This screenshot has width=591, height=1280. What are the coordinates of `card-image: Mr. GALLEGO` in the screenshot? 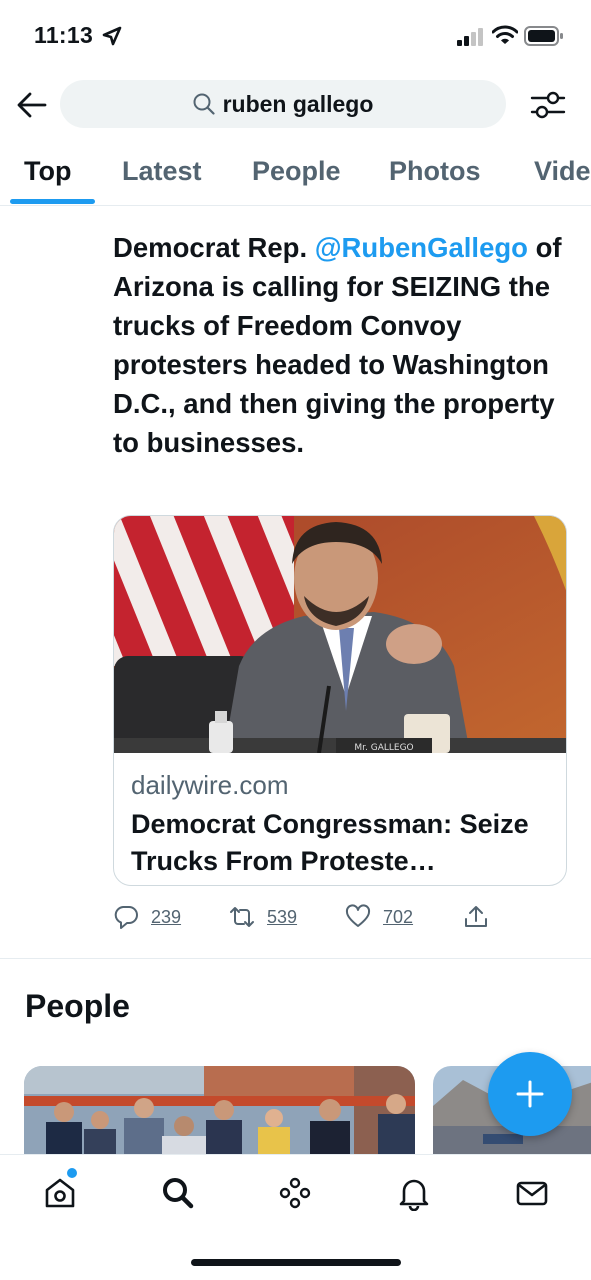 It's located at (340, 634).